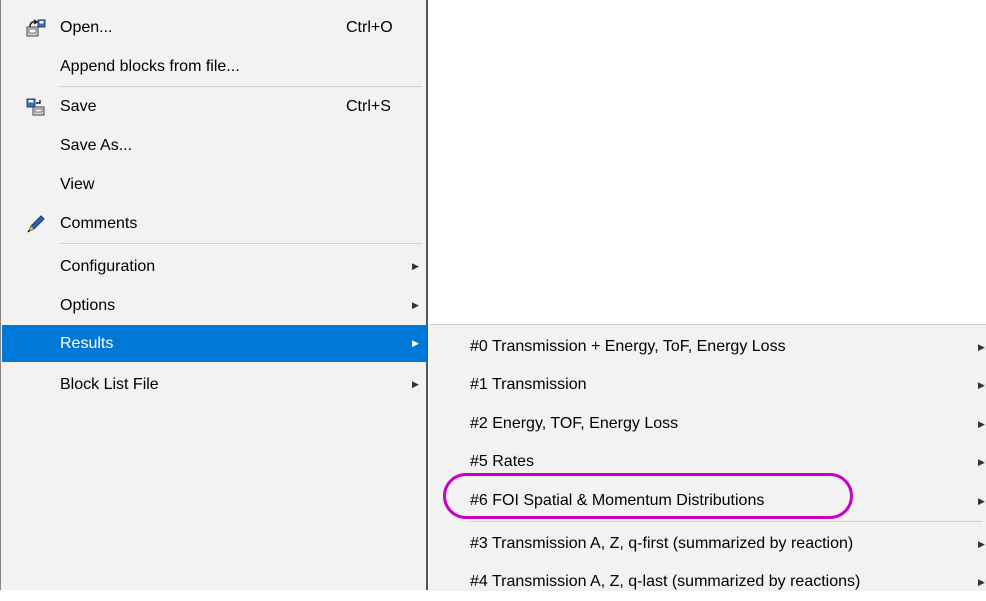  What do you see at coordinates (368, 106) in the screenshot?
I see `shortcut-label: Ctrl+S` at bounding box center [368, 106].